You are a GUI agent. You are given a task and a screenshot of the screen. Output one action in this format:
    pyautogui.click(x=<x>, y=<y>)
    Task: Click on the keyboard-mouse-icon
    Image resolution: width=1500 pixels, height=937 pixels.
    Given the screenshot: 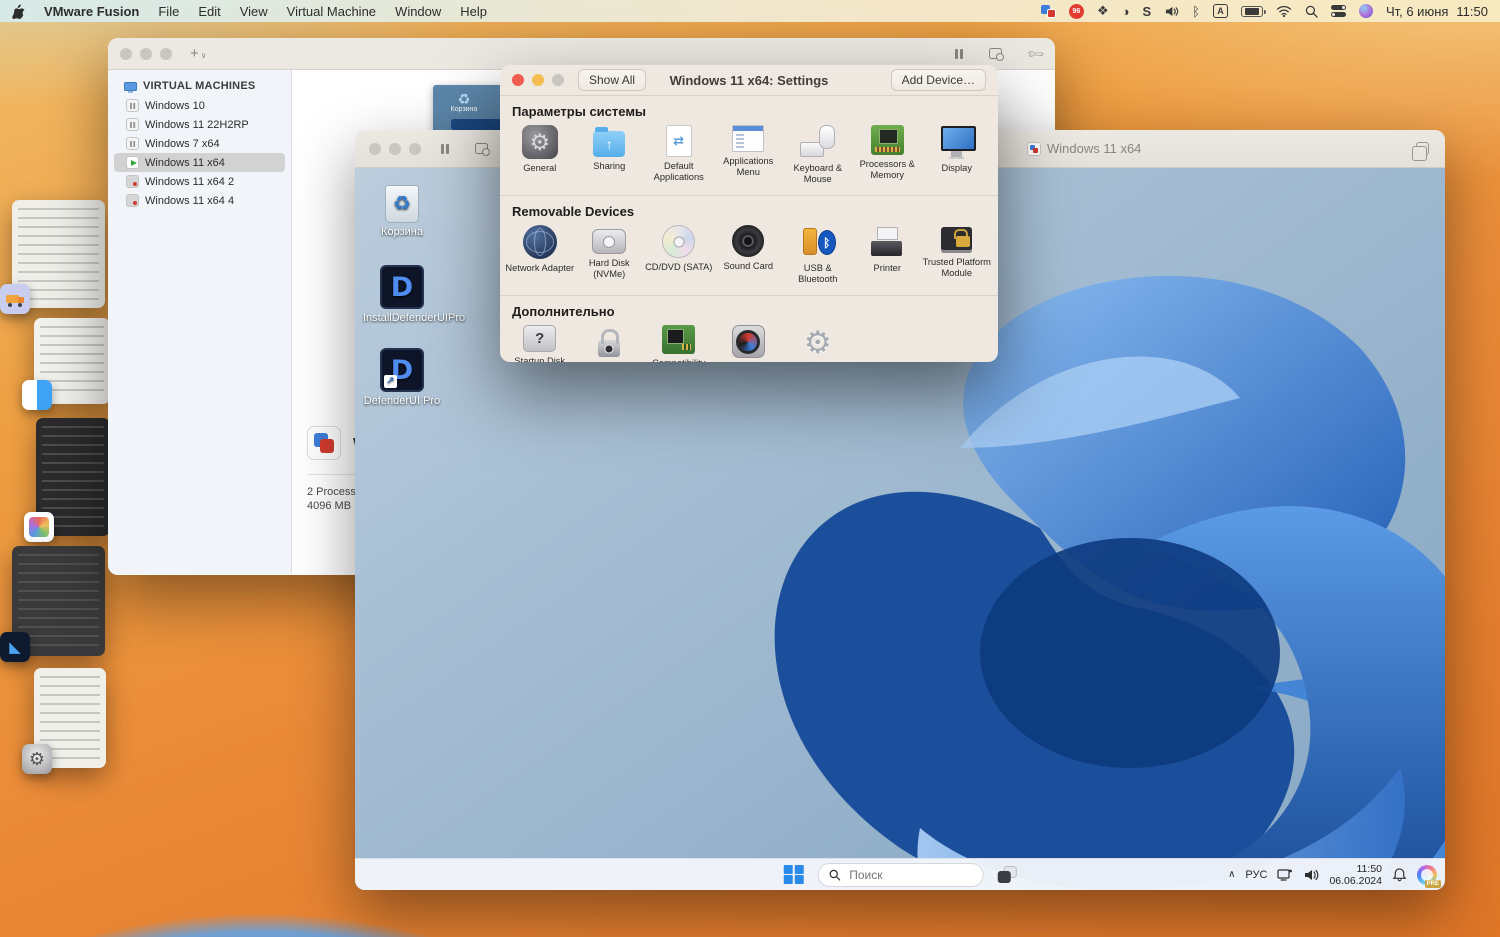 What is the action you would take?
    pyautogui.click(x=817, y=142)
    